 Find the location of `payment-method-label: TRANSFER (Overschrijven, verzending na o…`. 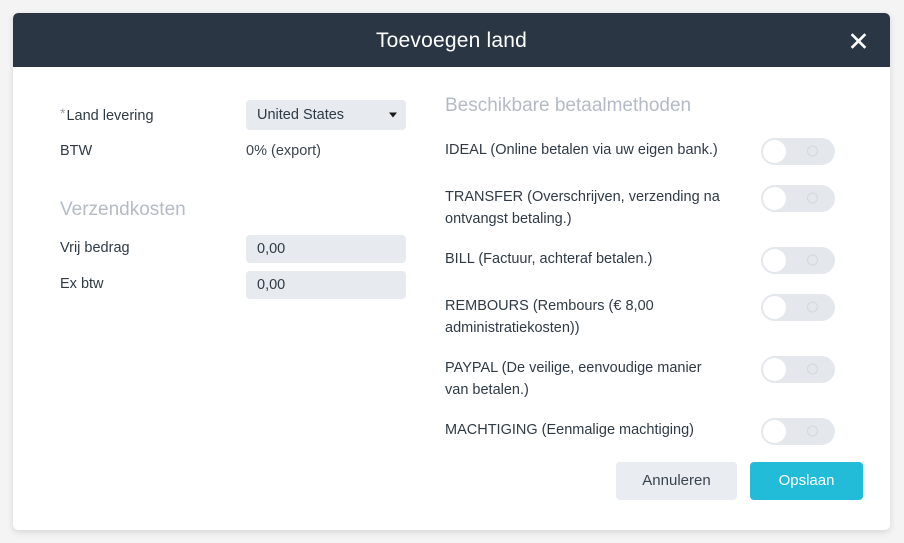

payment-method-label: TRANSFER (Overschrijven, verzending na o… is located at coordinates (582, 208).